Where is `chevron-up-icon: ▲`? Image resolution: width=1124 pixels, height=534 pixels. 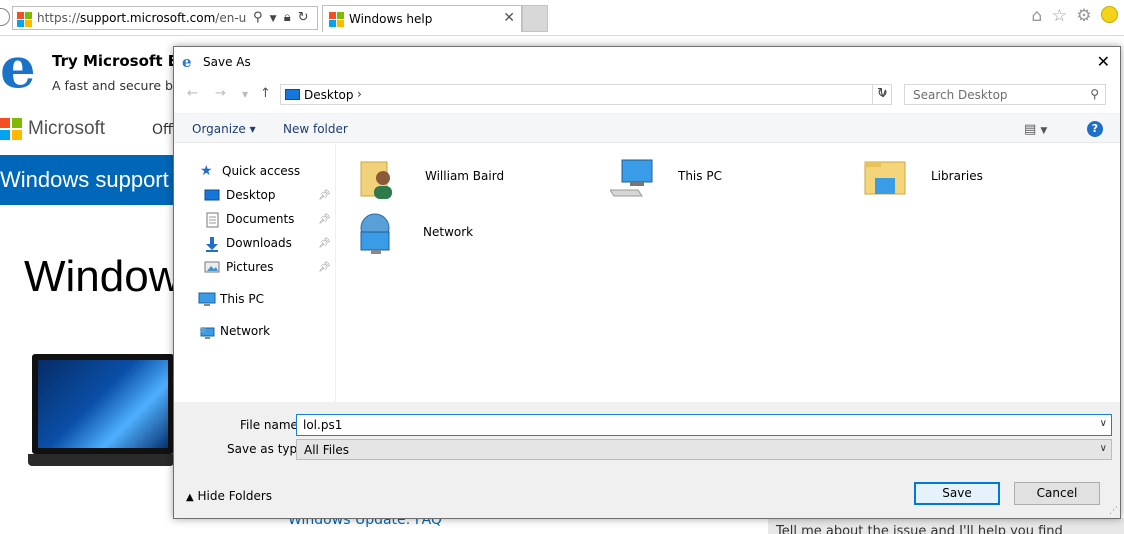 chevron-up-icon: ▲ is located at coordinates (190, 497).